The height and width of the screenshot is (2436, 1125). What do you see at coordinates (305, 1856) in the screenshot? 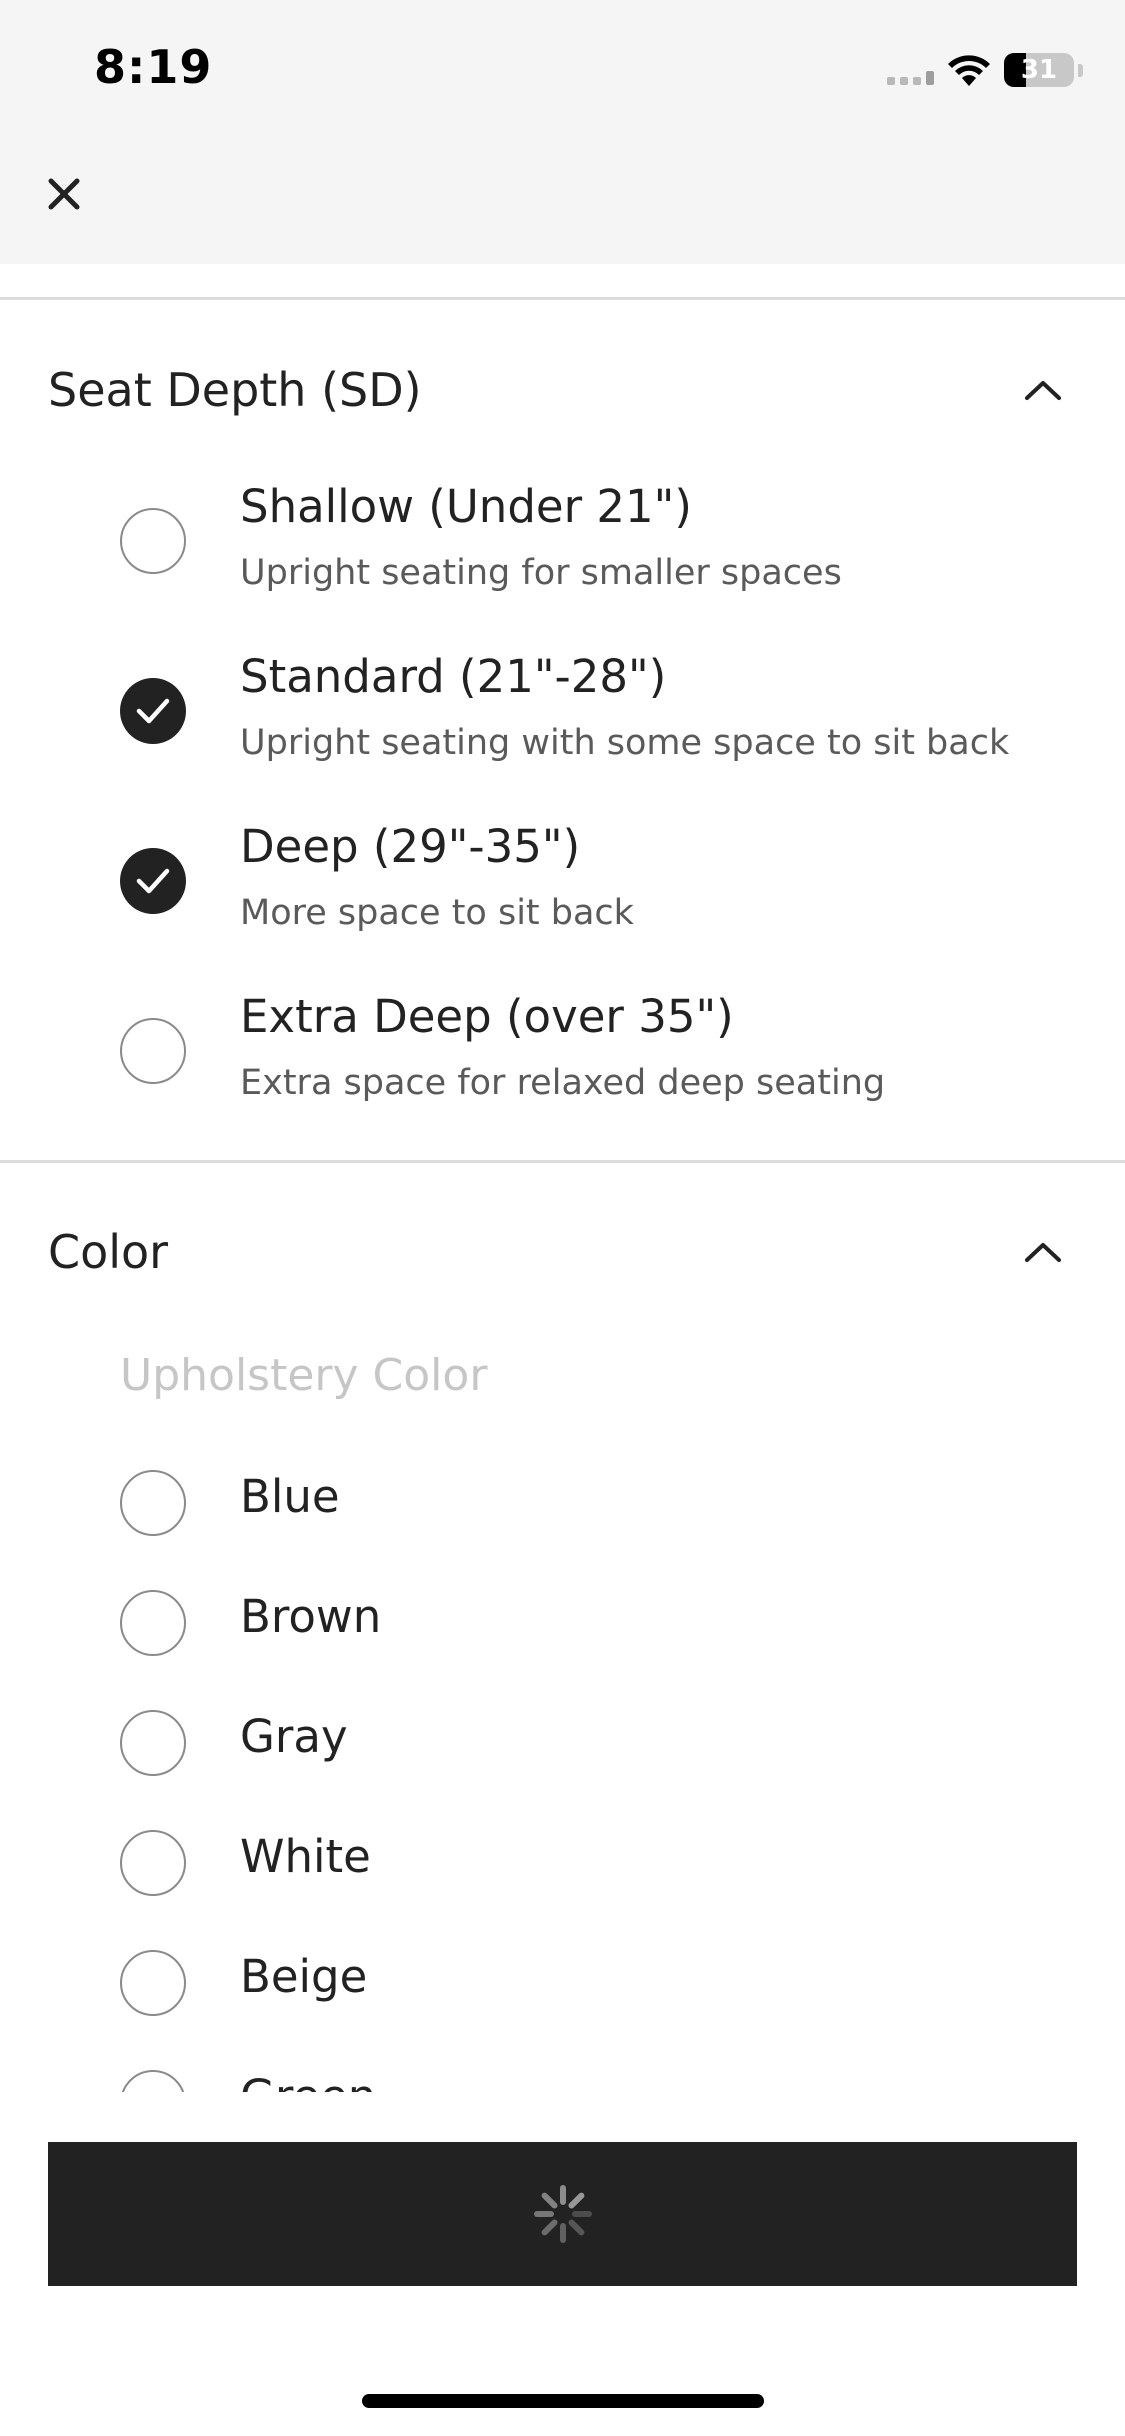
I see `option-label: White` at bounding box center [305, 1856].